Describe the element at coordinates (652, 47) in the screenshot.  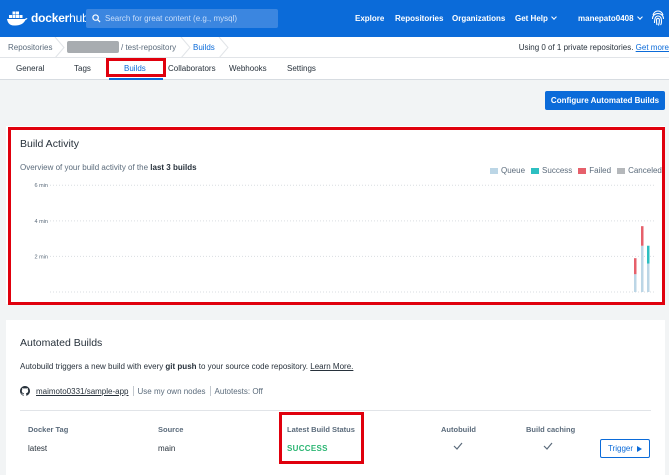
I see `get-more-link: Get more` at that location.